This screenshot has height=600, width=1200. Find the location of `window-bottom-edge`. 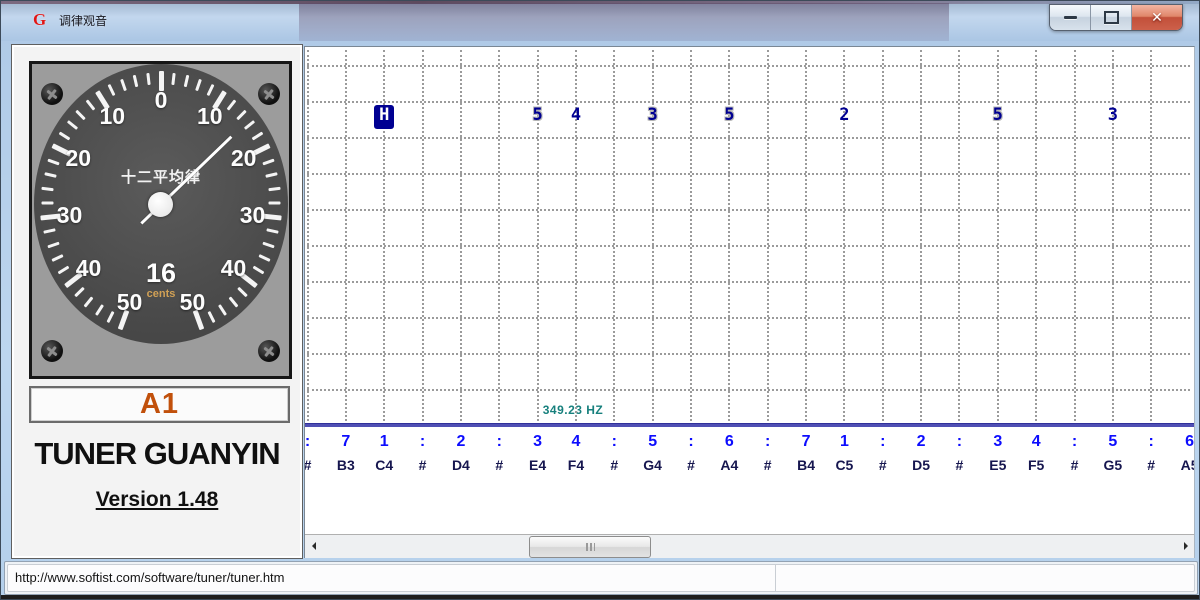

window-bottom-edge is located at coordinates (600, 597).